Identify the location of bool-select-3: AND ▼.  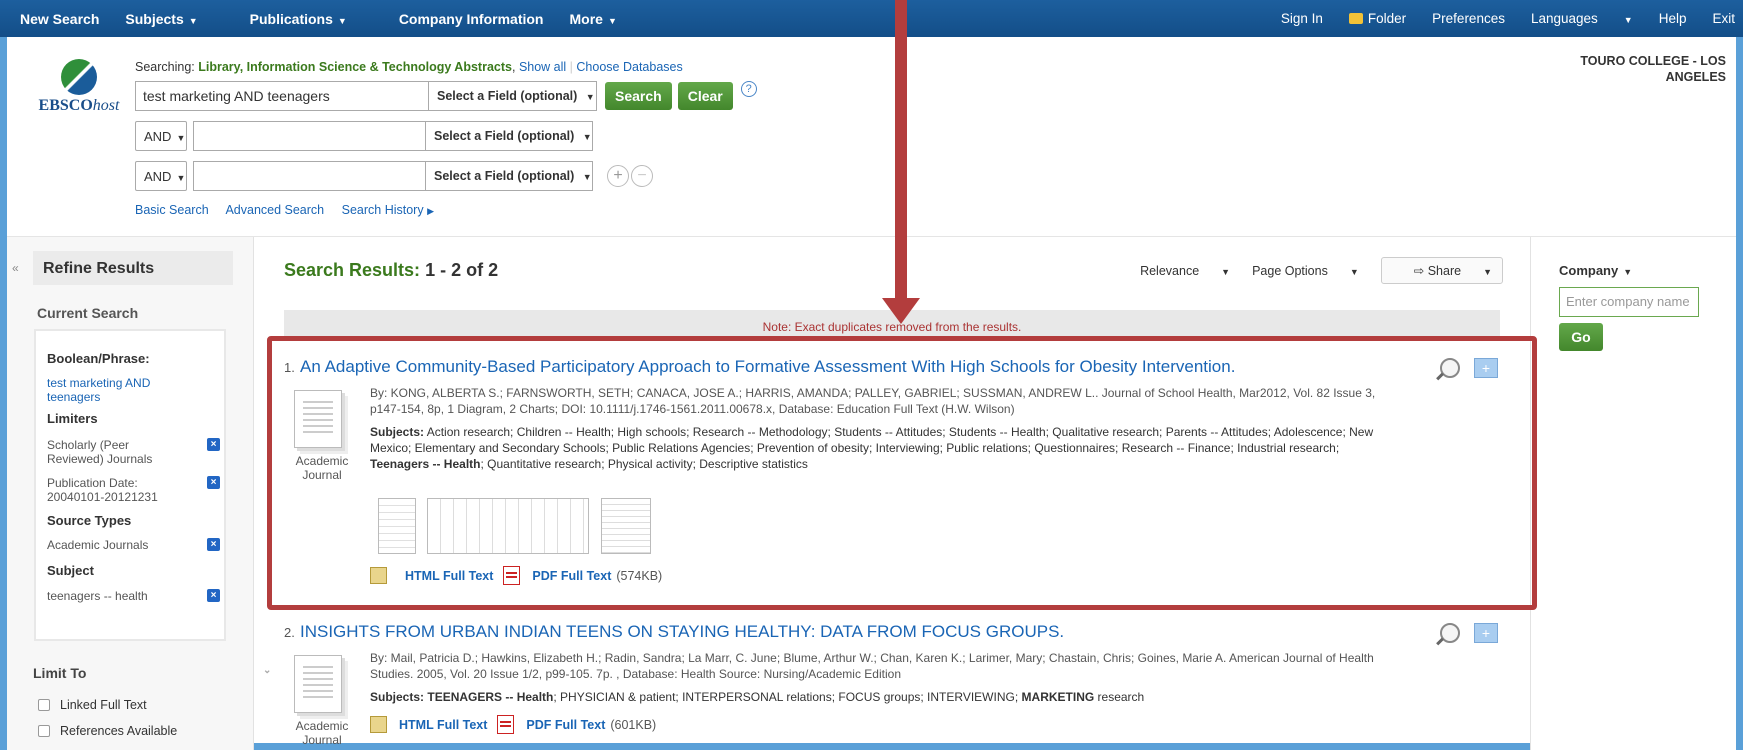
(161, 176).